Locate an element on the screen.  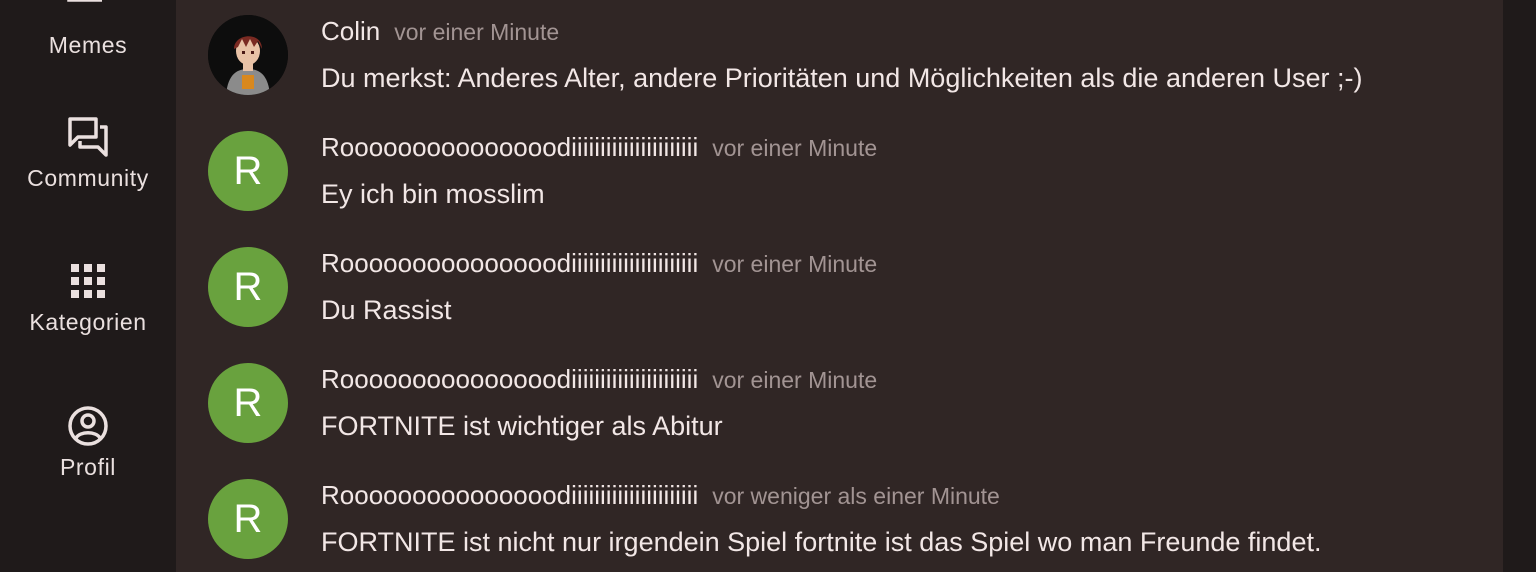
message-text: FORTNITE ist wichtiger als Abitur is located at coordinates (522, 426).